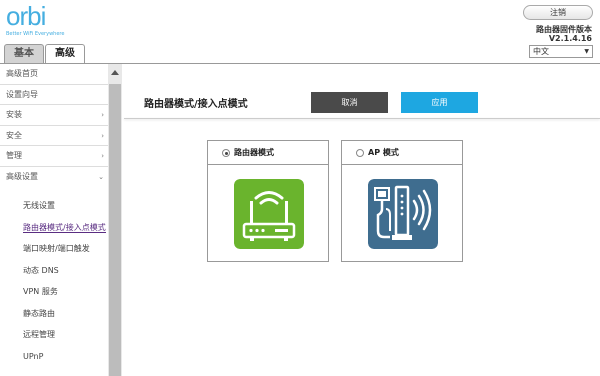 The height and width of the screenshot is (376, 600). Describe the element at coordinates (383, 152) in the screenshot. I see `ap-mode-label: AP 模式` at that location.